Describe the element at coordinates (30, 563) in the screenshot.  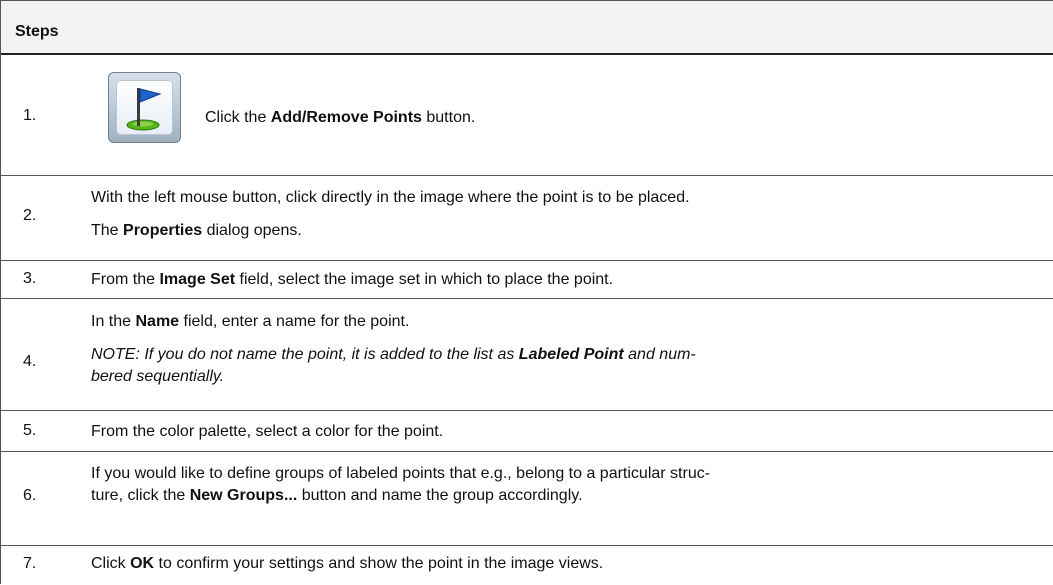
I see `step-number: 7.` at that location.